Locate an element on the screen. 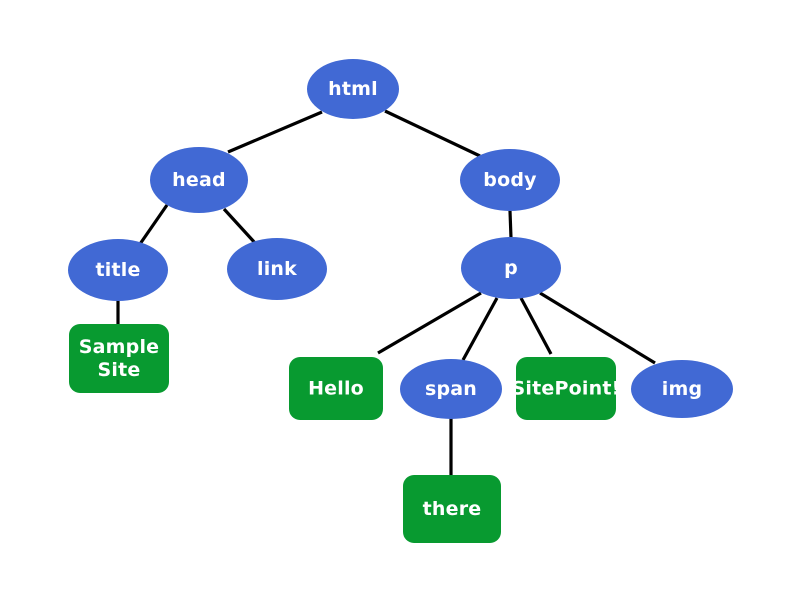 Image resolution: width=800 pixels, height=600 pixels. node-label-span: span is located at coordinates (451, 389).